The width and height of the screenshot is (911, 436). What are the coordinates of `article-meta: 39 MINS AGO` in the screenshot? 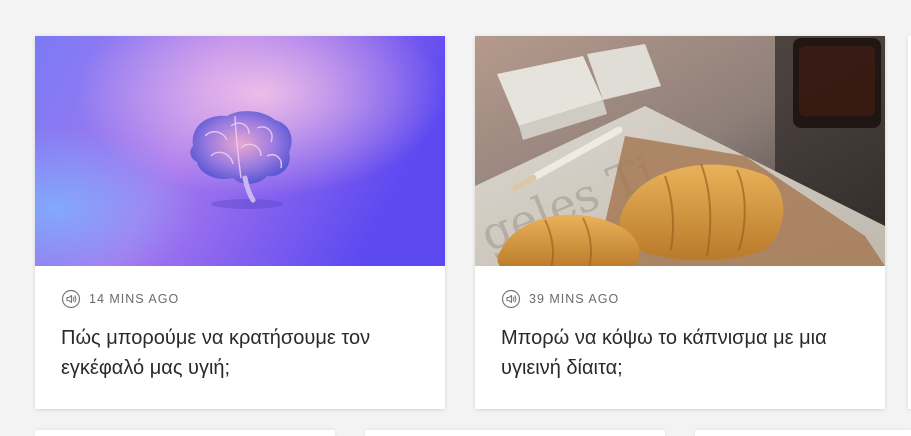 It's located at (560, 299).